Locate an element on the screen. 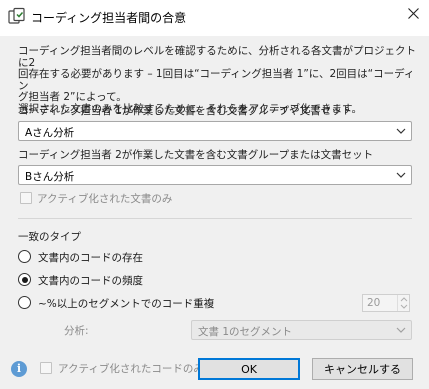 The height and width of the screenshot is (389, 429). info-icon: i is located at coordinates (19, 369).